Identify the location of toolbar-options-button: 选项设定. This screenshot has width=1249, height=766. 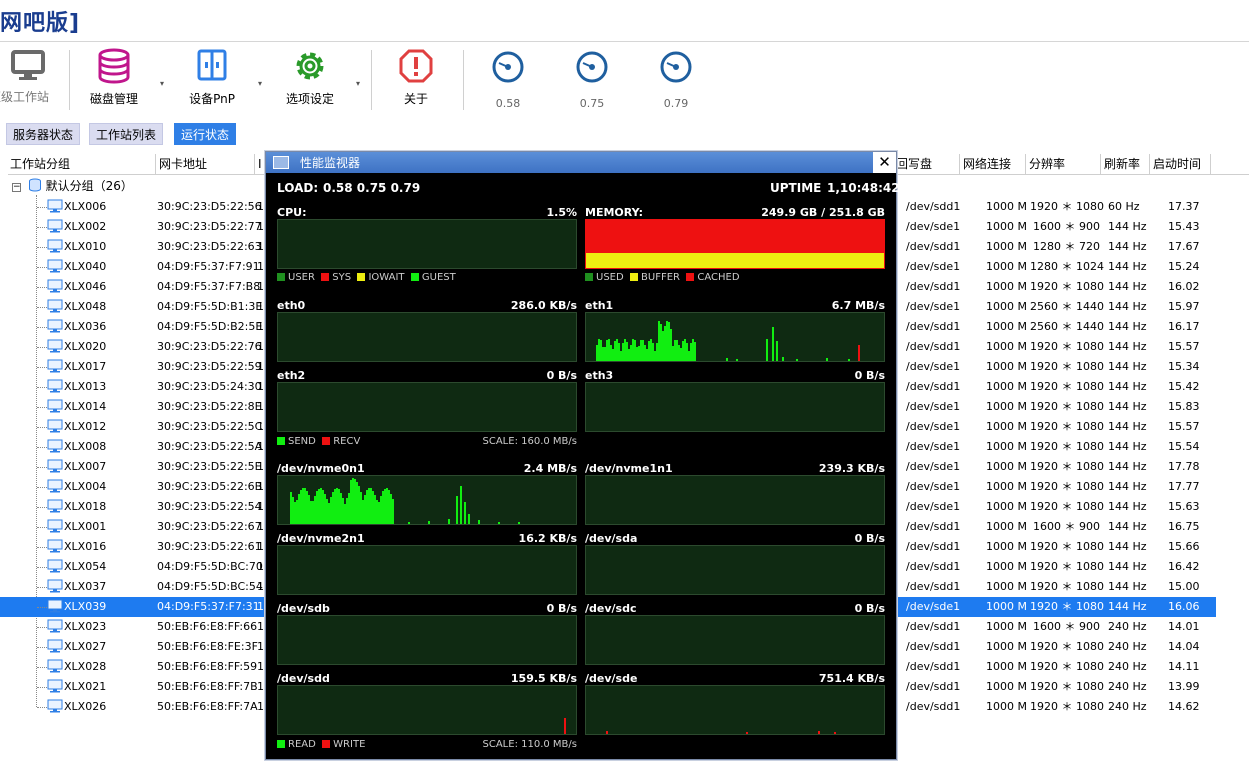
(310, 80).